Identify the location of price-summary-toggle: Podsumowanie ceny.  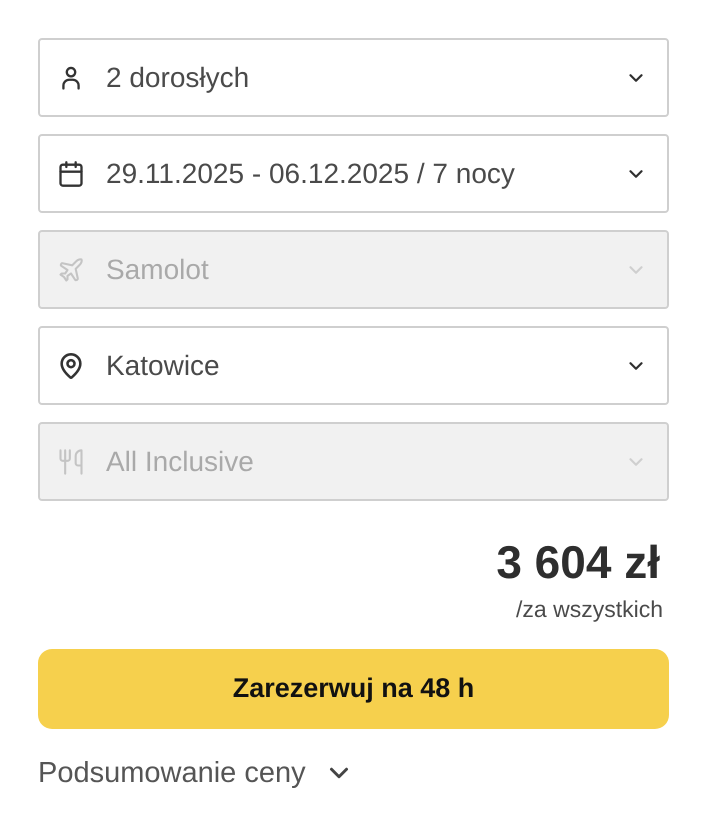
(196, 773).